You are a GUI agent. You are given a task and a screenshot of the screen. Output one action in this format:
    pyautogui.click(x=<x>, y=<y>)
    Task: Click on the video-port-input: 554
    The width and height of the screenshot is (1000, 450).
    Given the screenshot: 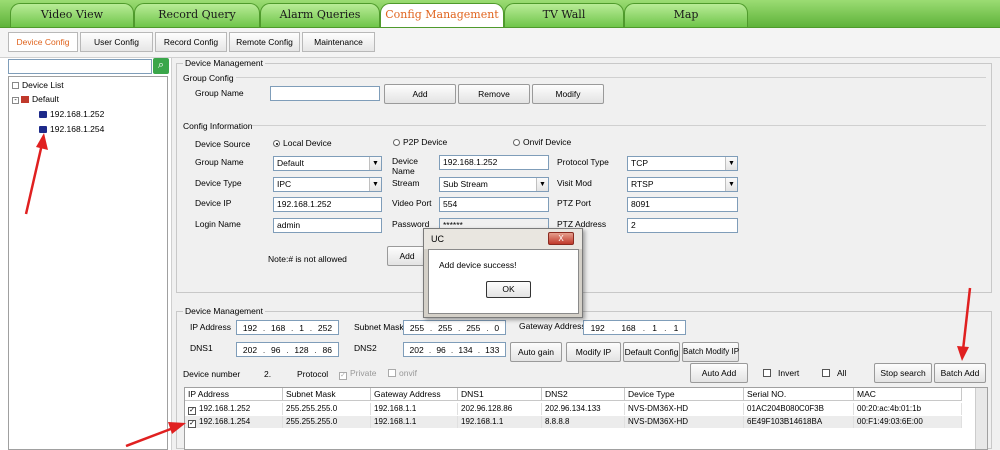 What is the action you would take?
    pyautogui.click(x=494, y=204)
    